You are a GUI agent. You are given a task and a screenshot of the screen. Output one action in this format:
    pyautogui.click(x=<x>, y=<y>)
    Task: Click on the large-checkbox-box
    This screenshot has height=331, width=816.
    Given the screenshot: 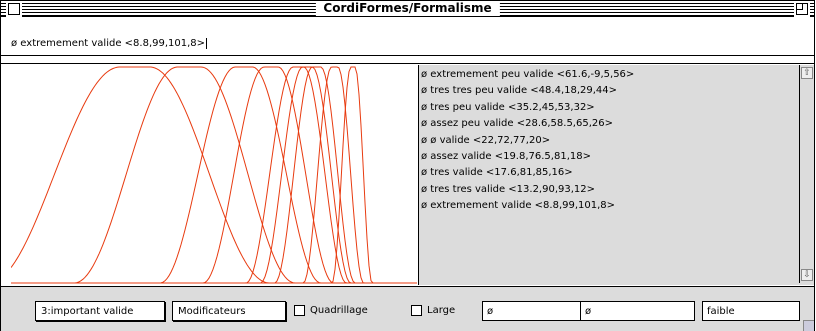 What is the action you would take?
    pyautogui.click(x=416, y=310)
    